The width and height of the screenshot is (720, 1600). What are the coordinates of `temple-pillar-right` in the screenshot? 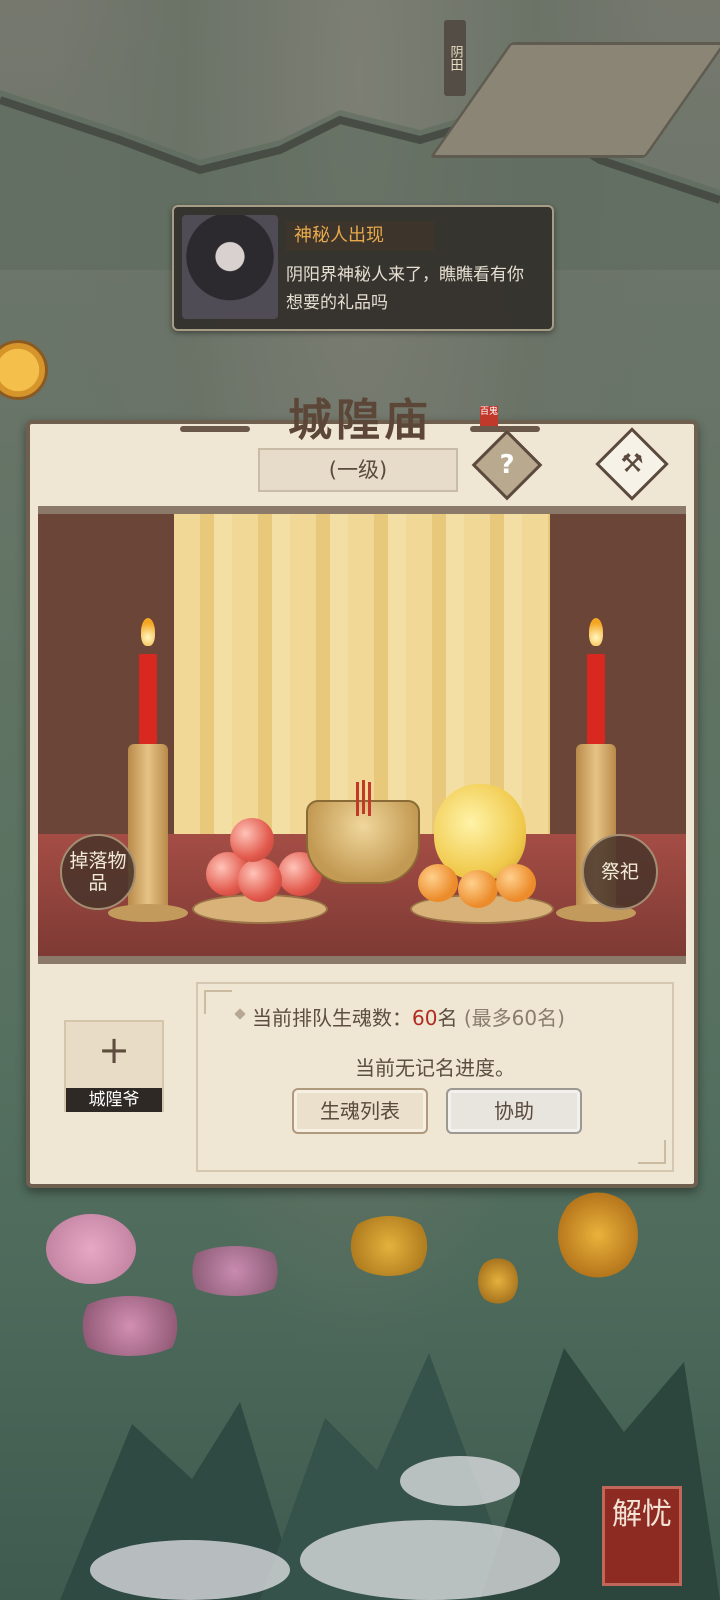 It's located at (618, 674).